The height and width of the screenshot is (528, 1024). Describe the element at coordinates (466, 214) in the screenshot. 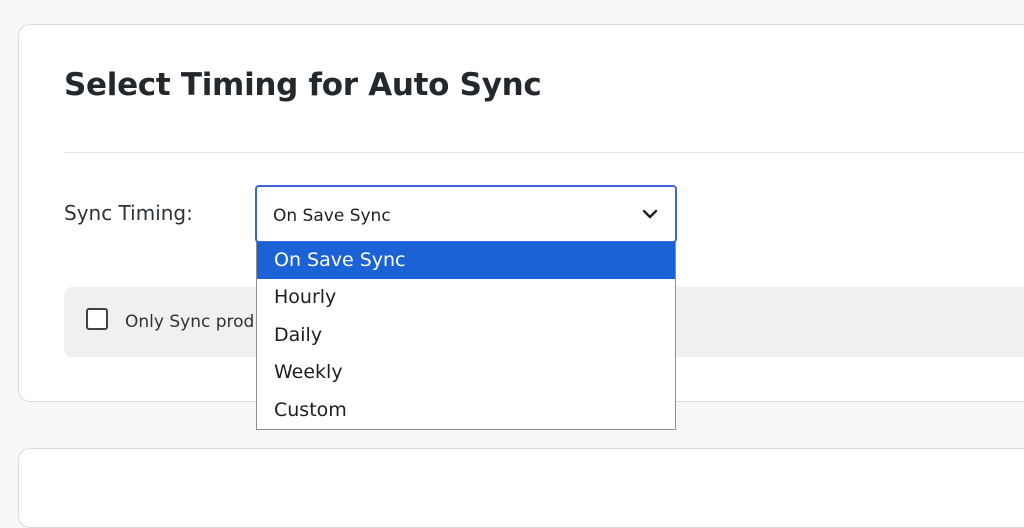

I see `sync-timing-select: On Save Sync` at that location.